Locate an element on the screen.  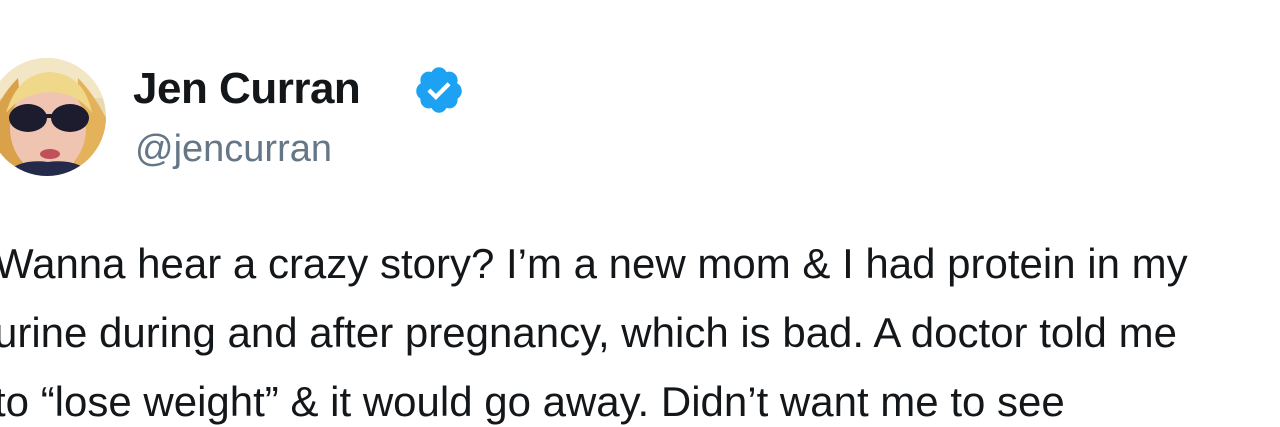
avatar is located at coordinates (53, 117).